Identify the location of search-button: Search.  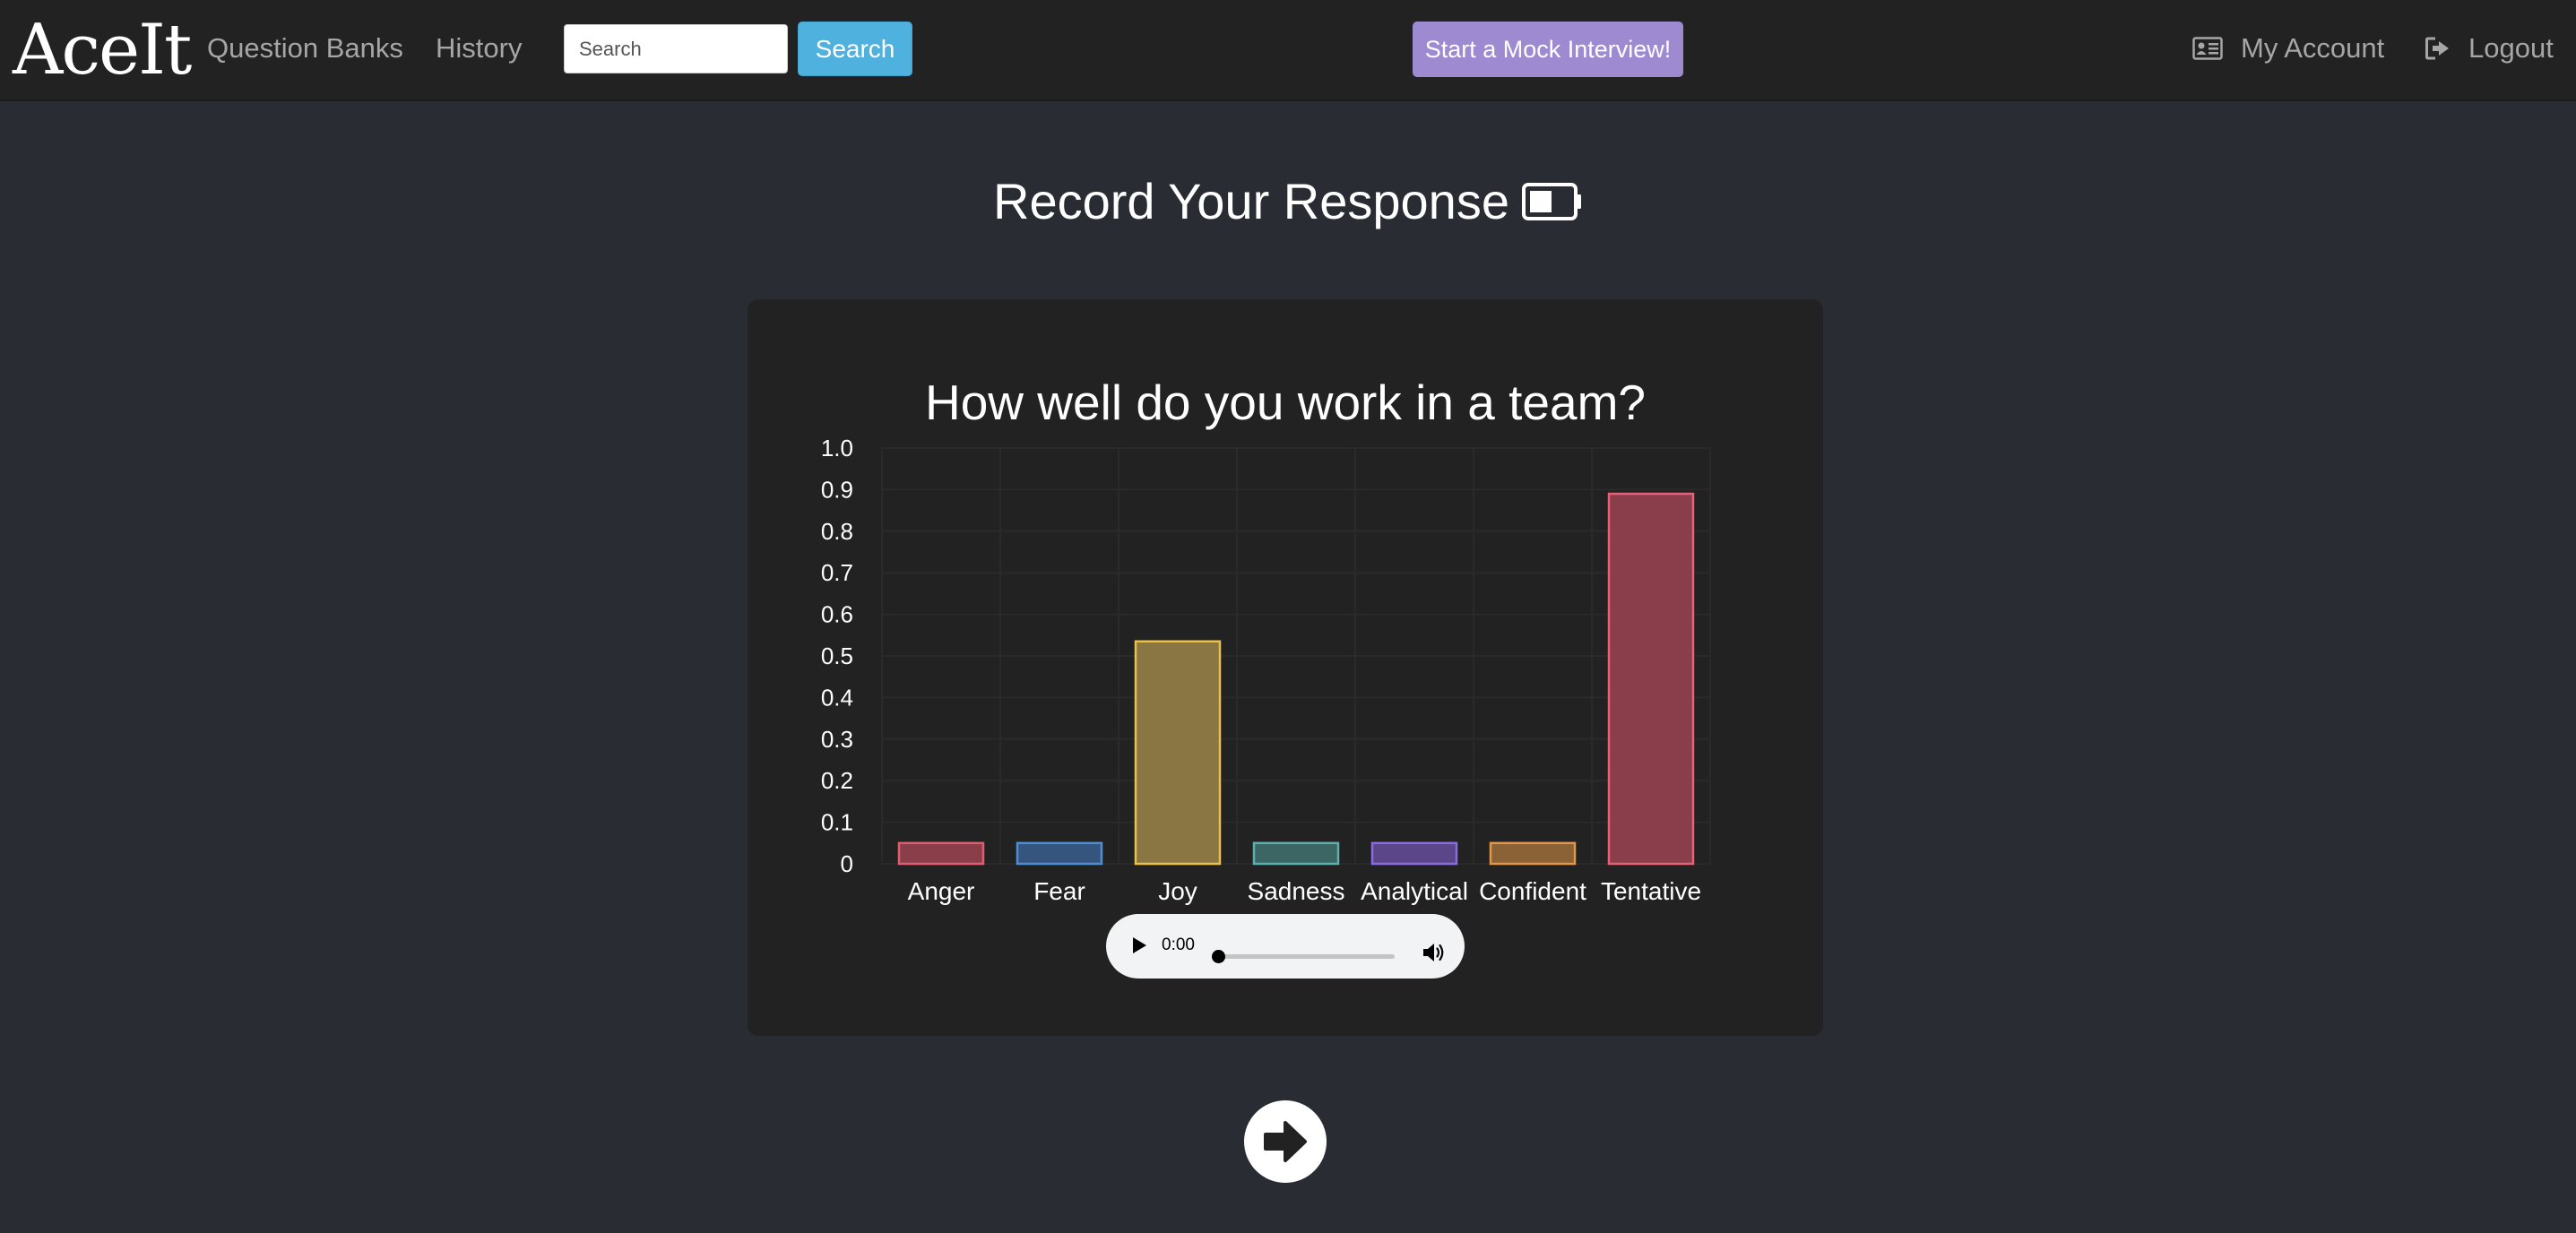
(855, 49).